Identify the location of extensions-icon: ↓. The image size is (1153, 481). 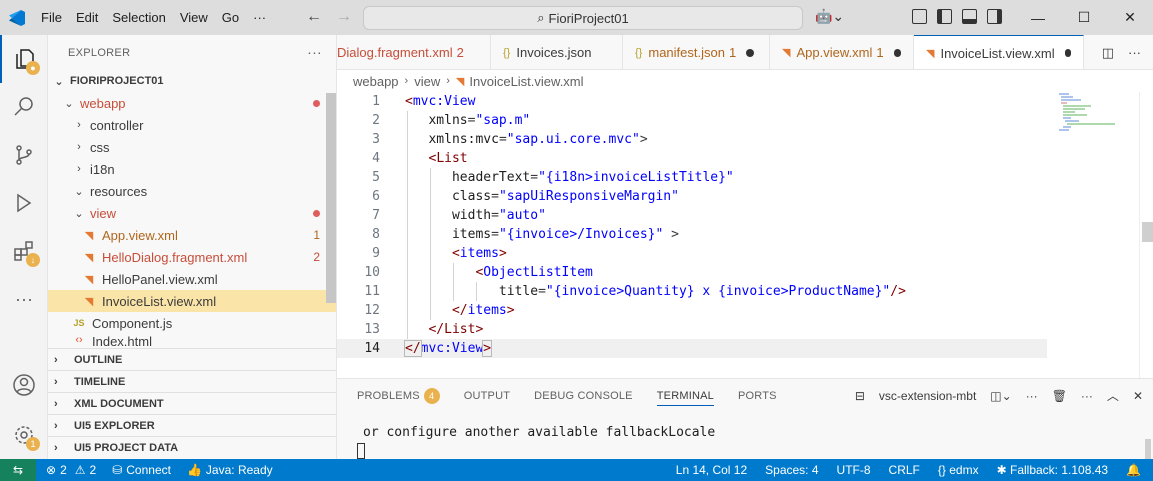
(24, 251).